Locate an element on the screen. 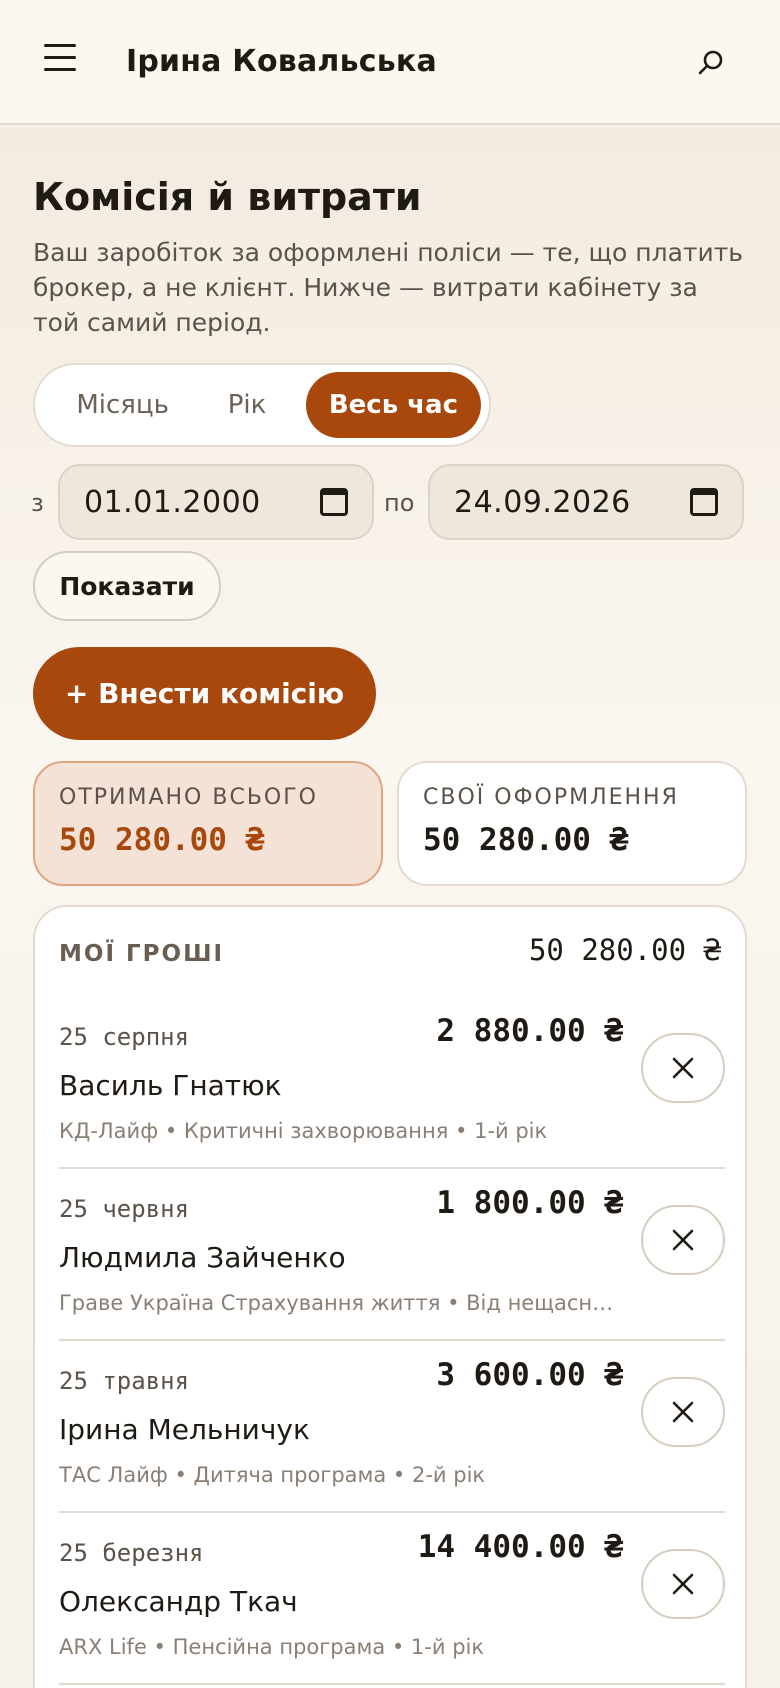  total-received-value: 50 280.00 ₴ is located at coordinates (162, 840).